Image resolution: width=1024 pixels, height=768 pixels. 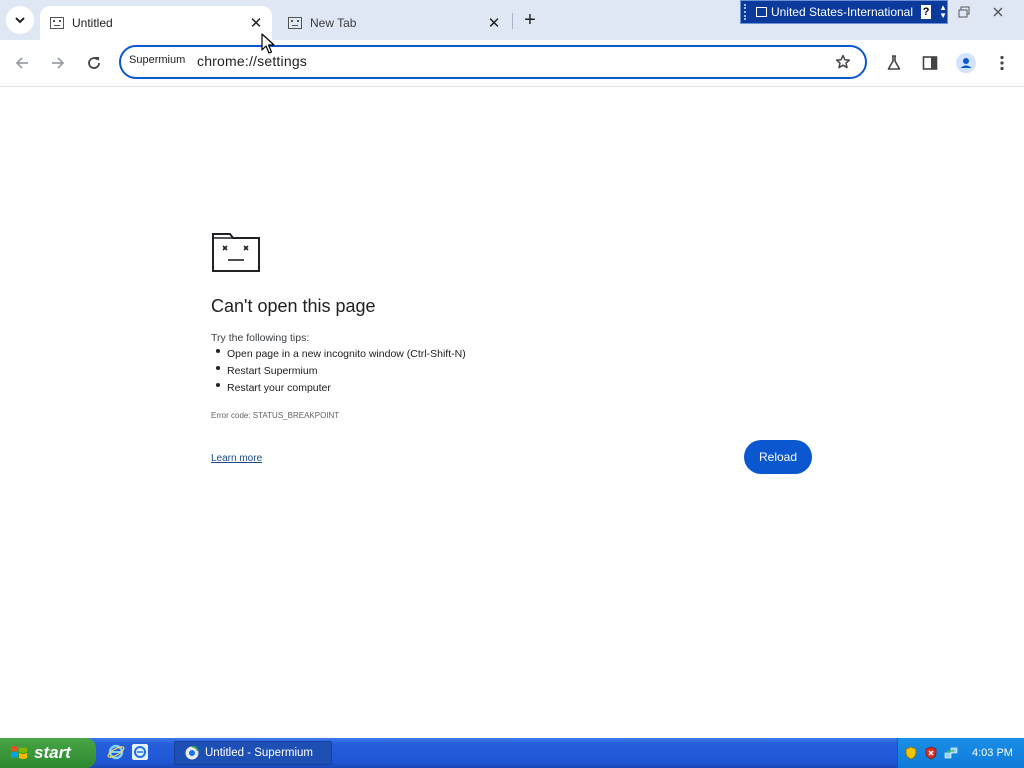 What do you see at coordinates (394, 23) in the screenshot?
I see `tab-new-tab: New Tab ✕` at bounding box center [394, 23].